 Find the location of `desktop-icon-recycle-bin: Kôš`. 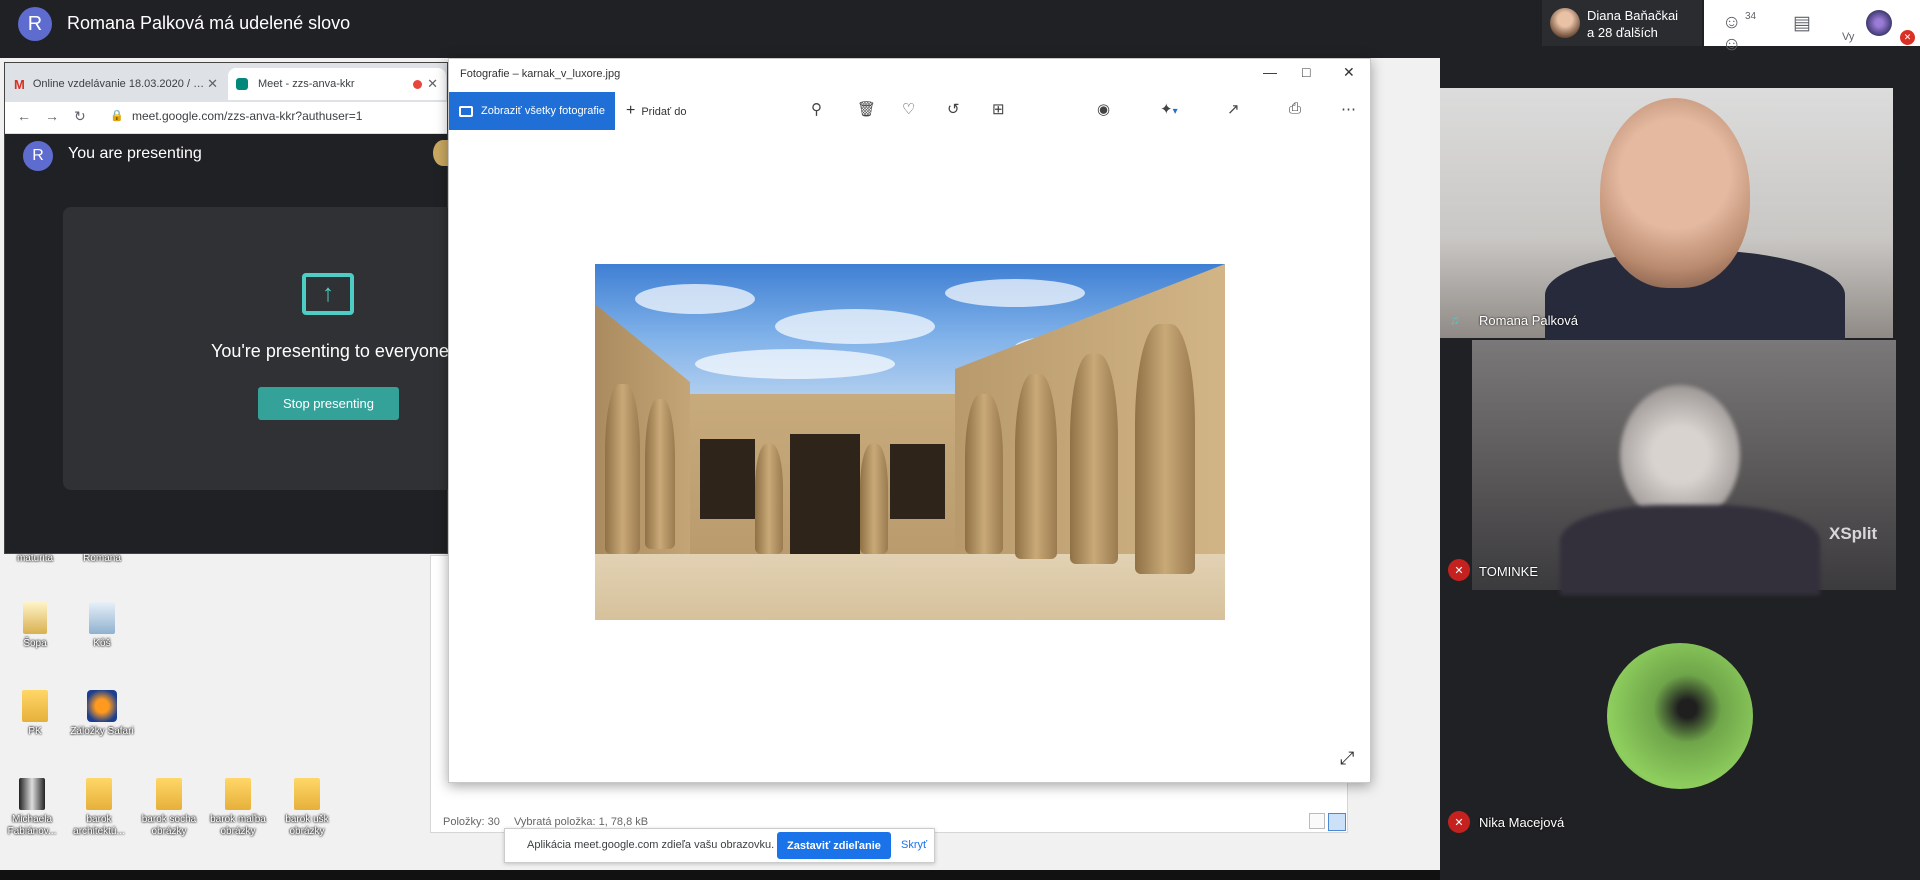

desktop-icon-recycle-bin: Kôš is located at coordinates (102, 626).